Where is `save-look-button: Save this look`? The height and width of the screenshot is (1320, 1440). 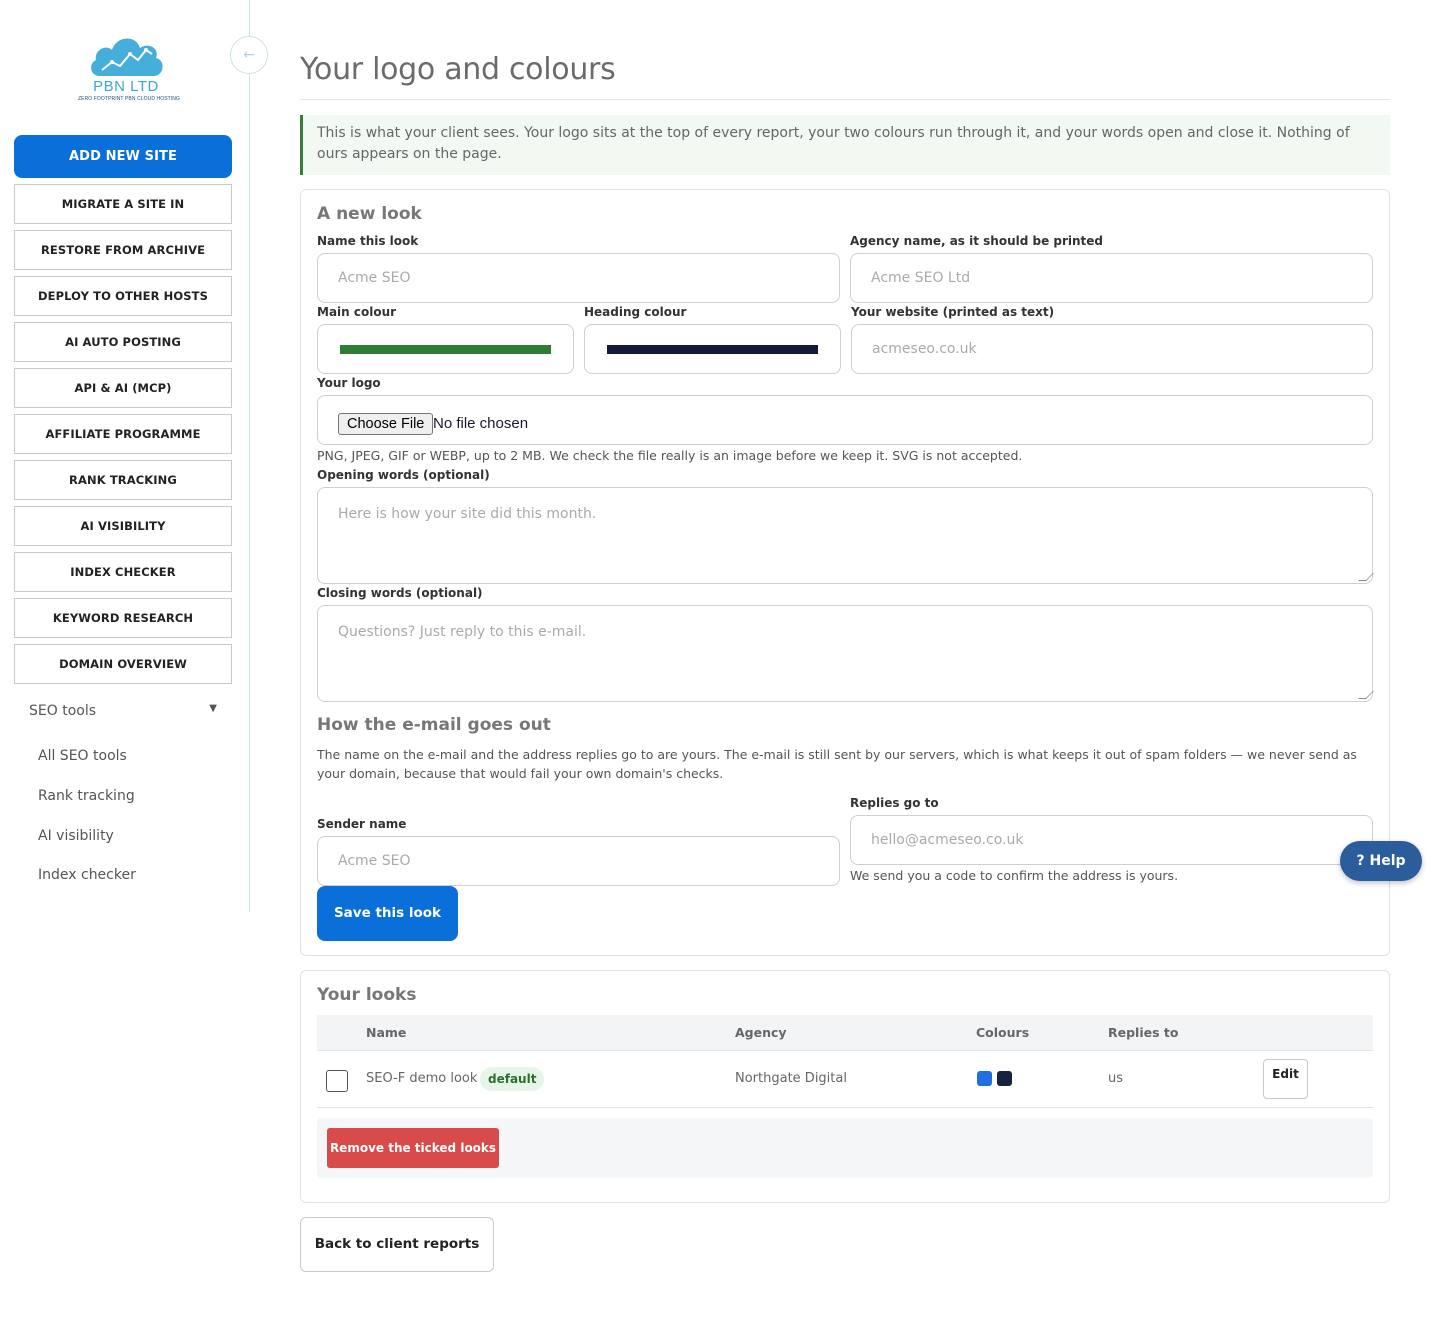
save-look-button: Save this look is located at coordinates (387, 913).